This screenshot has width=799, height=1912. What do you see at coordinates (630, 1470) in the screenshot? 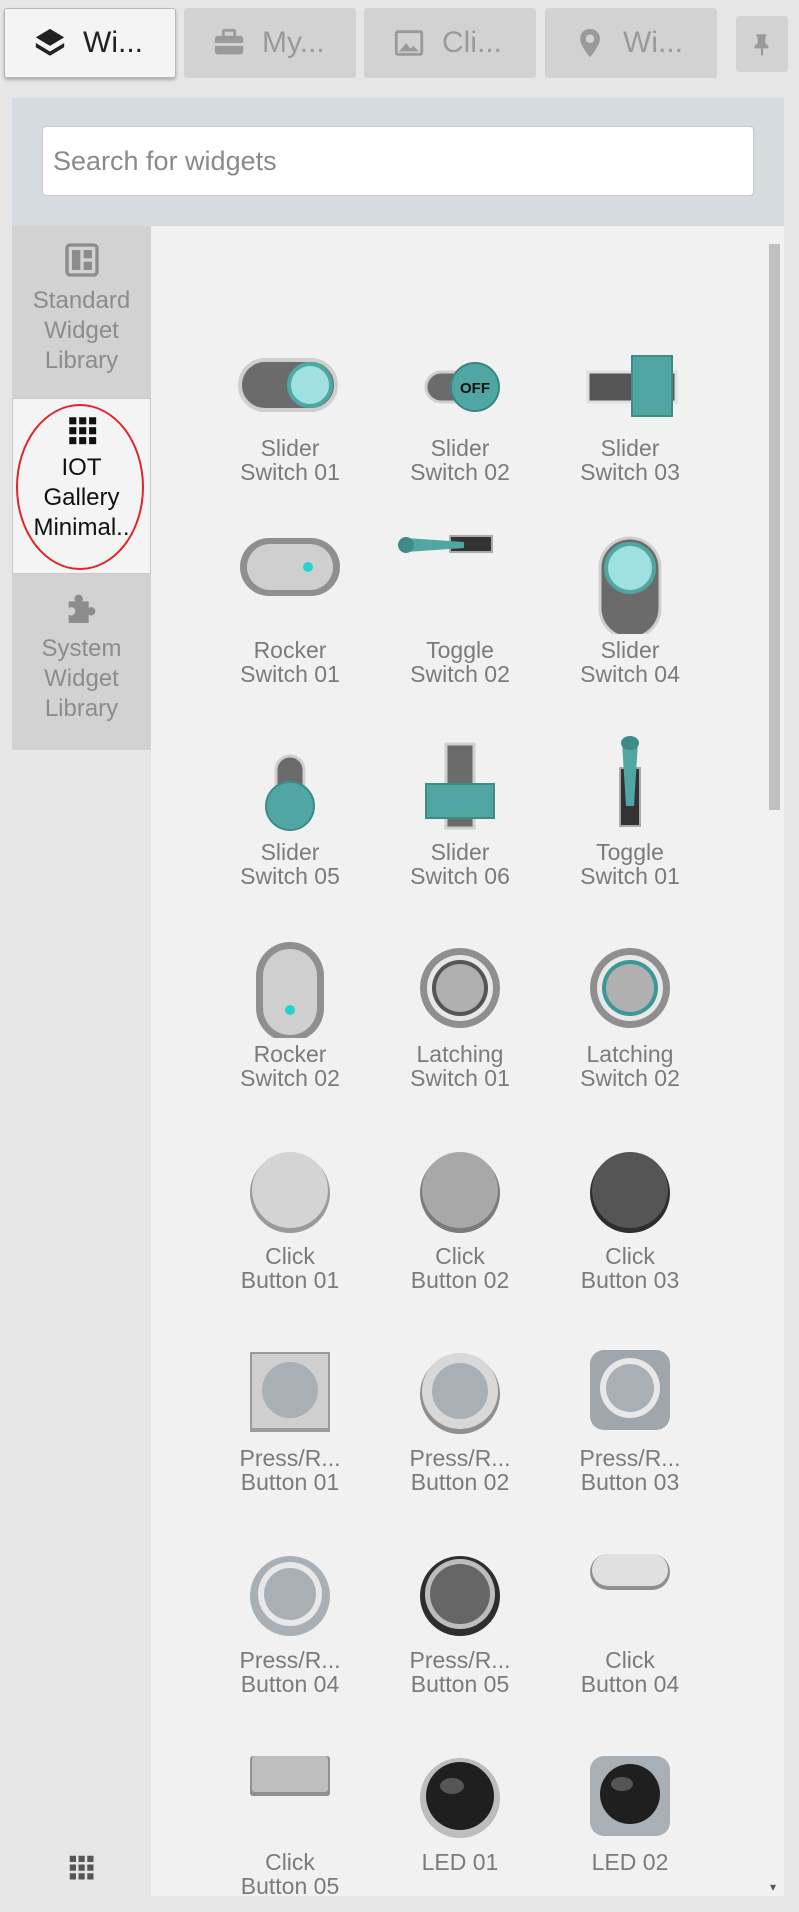
I see `widget-label: Press/R... Button 03` at bounding box center [630, 1470].